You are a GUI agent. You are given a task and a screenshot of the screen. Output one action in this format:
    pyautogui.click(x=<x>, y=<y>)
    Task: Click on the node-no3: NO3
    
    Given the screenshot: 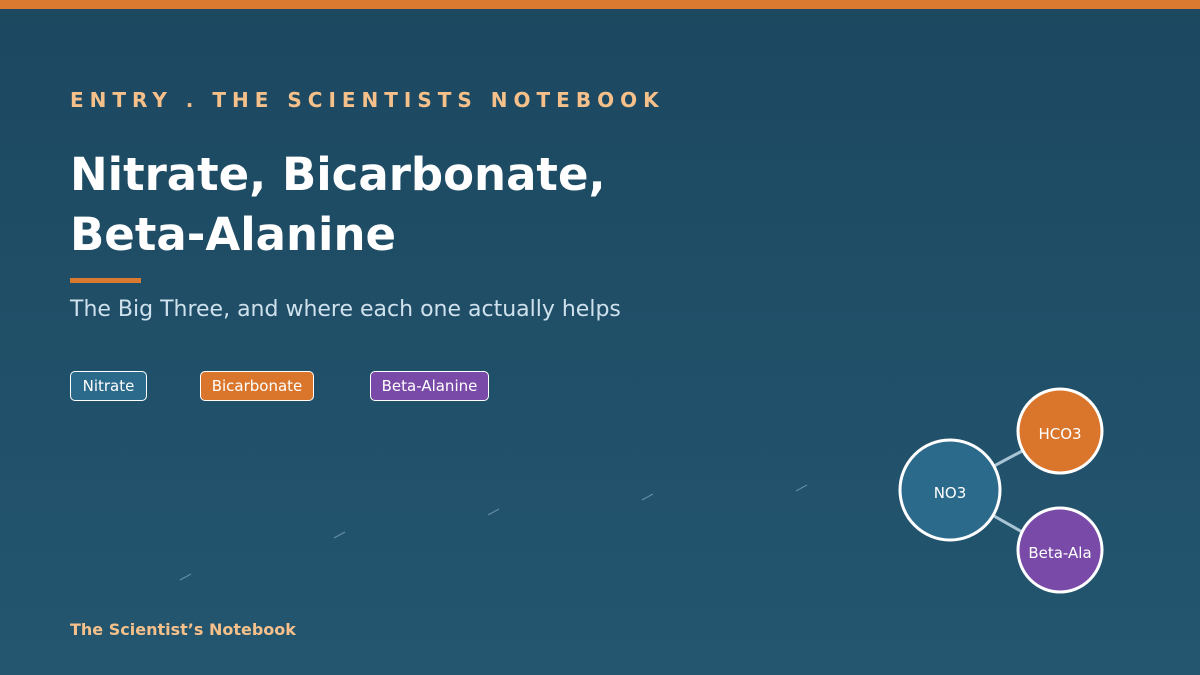 What is the action you would take?
    pyautogui.click(x=950, y=490)
    